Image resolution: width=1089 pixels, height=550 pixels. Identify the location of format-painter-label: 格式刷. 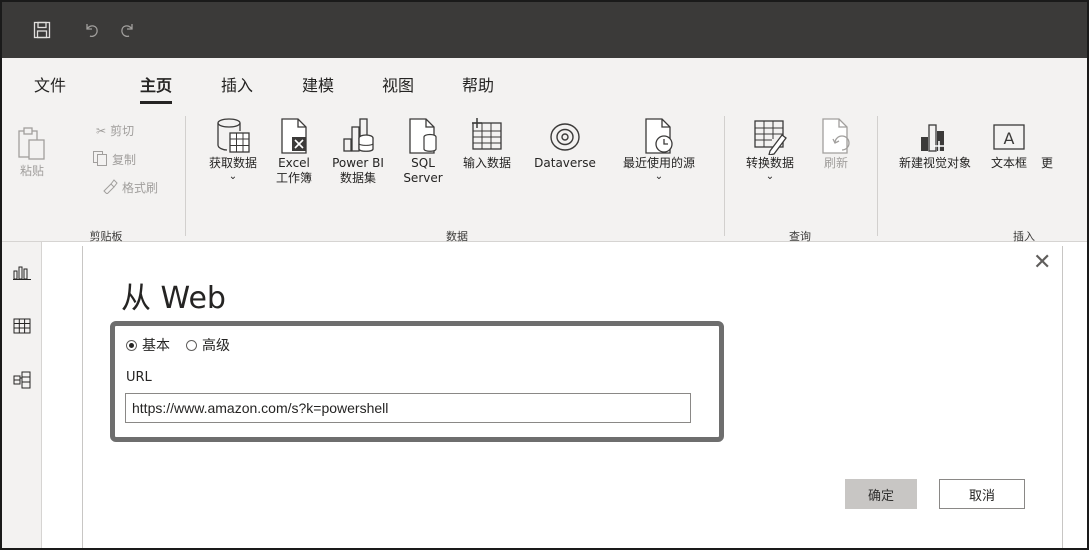
(140, 188).